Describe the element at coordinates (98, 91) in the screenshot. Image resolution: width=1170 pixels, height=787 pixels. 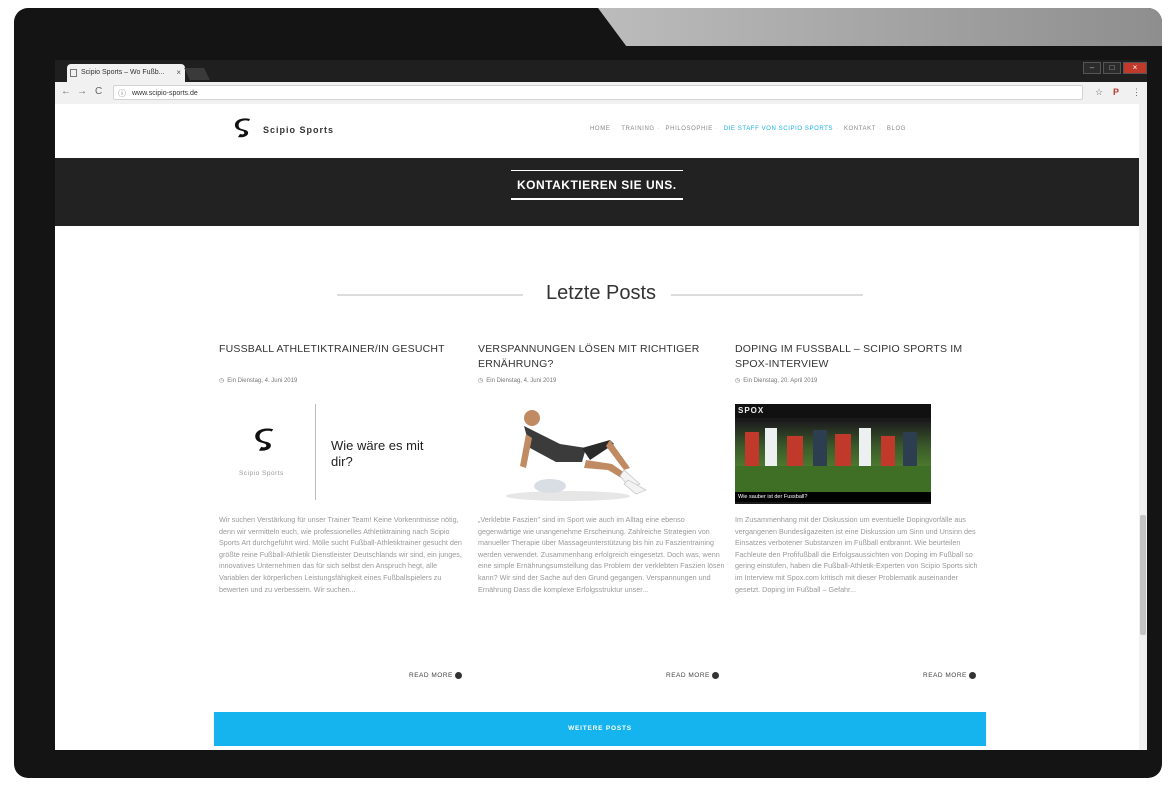
I see `reload-button: C` at that location.